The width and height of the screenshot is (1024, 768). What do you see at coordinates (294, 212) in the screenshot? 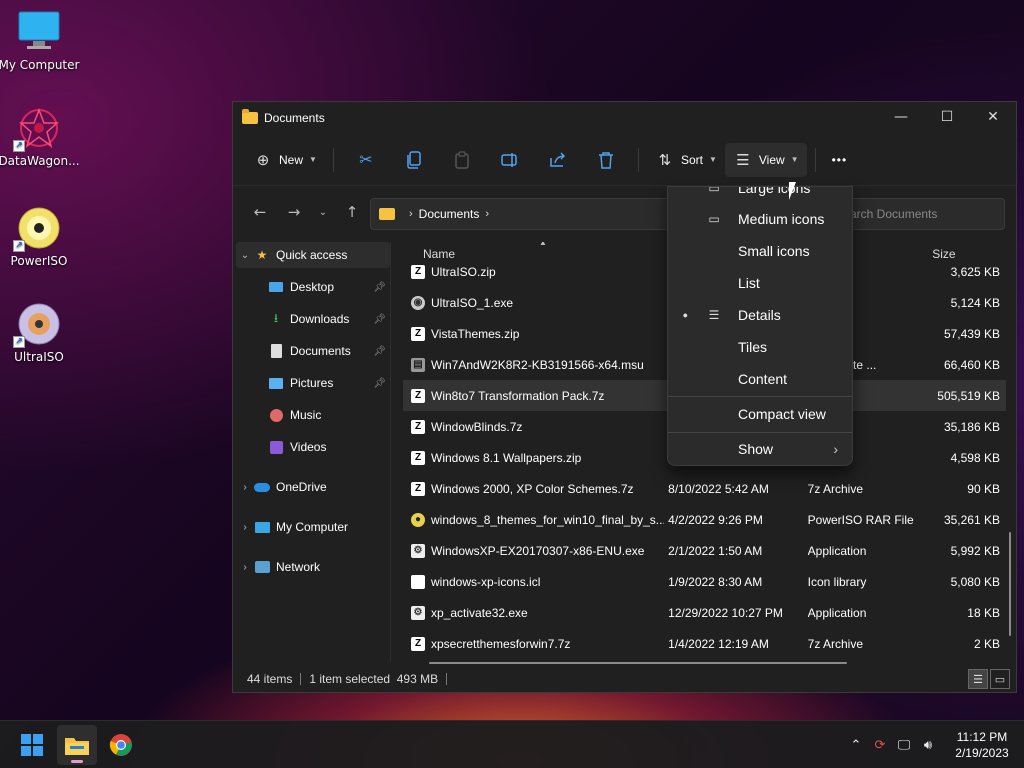
I see `forward-button: →` at bounding box center [294, 212].